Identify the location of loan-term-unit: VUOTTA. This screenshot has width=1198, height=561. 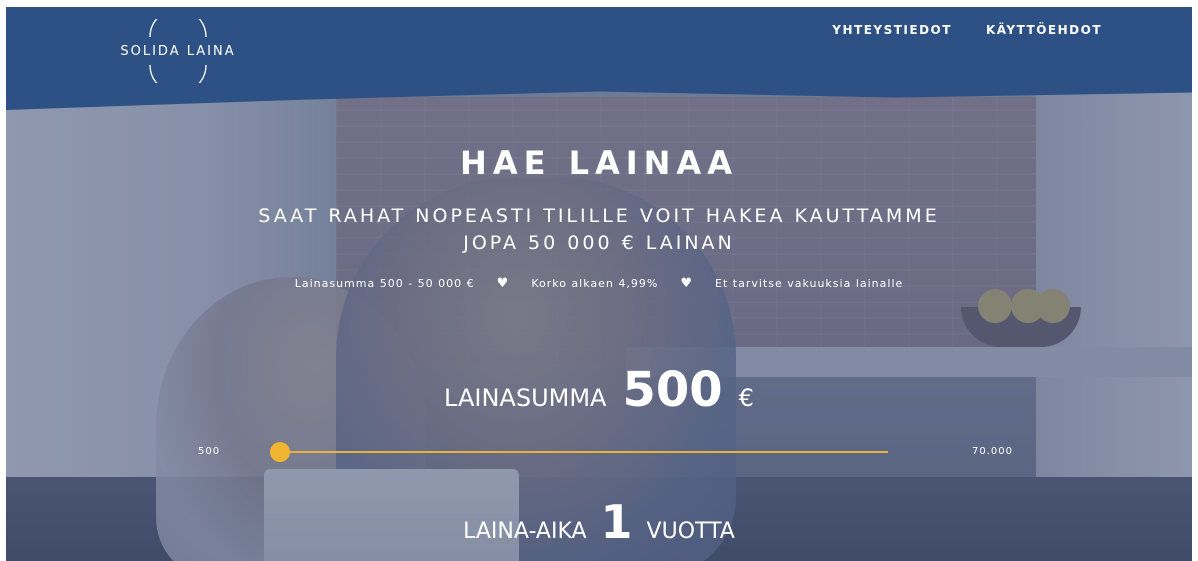
(690, 531).